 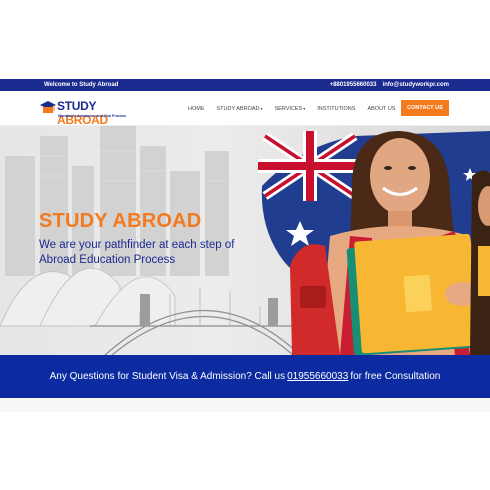 I want to click on top-contact-info: +8801955660033 info@studyworkpr.com, so click(x=389, y=85).